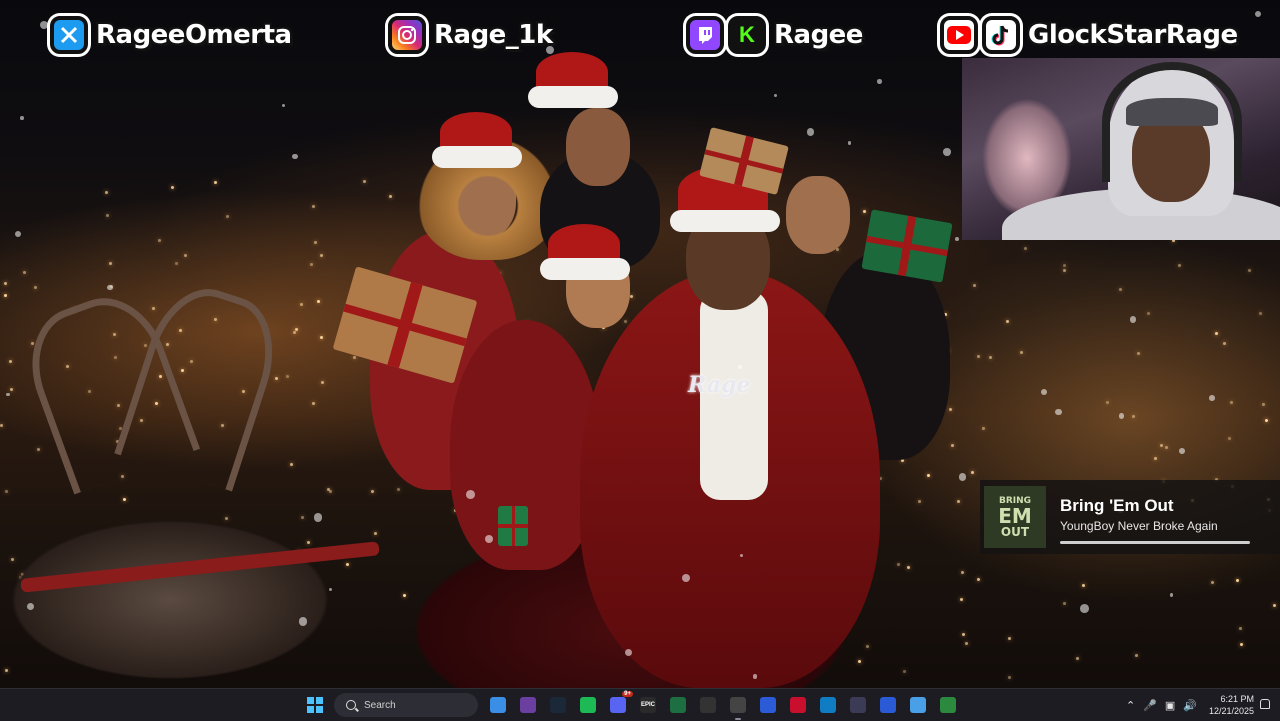 The width and height of the screenshot is (1280, 721). I want to click on taskbar-app-chrome-record, so click(738, 706).